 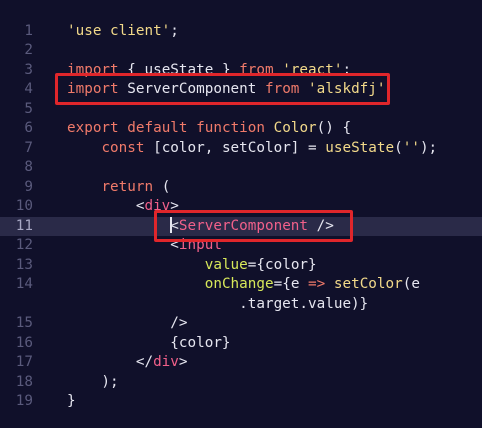 What do you see at coordinates (24, 401) in the screenshot?
I see `line-number: 19` at bounding box center [24, 401].